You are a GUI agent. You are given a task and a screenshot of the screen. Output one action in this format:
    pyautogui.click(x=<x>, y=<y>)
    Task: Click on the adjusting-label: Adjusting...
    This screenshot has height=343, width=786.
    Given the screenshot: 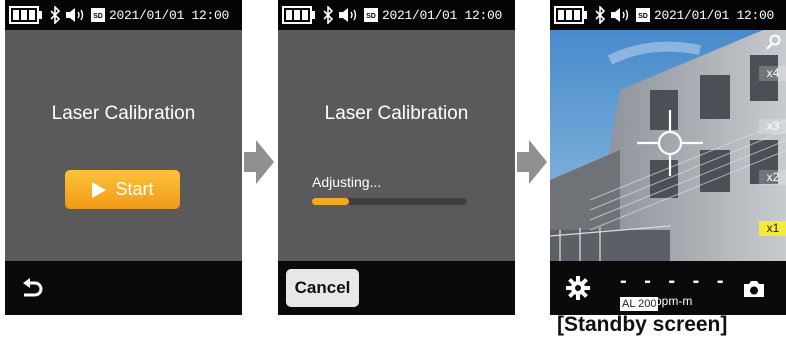 What is the action you would take?
    pyautogui.click(x=347, y=182)
    